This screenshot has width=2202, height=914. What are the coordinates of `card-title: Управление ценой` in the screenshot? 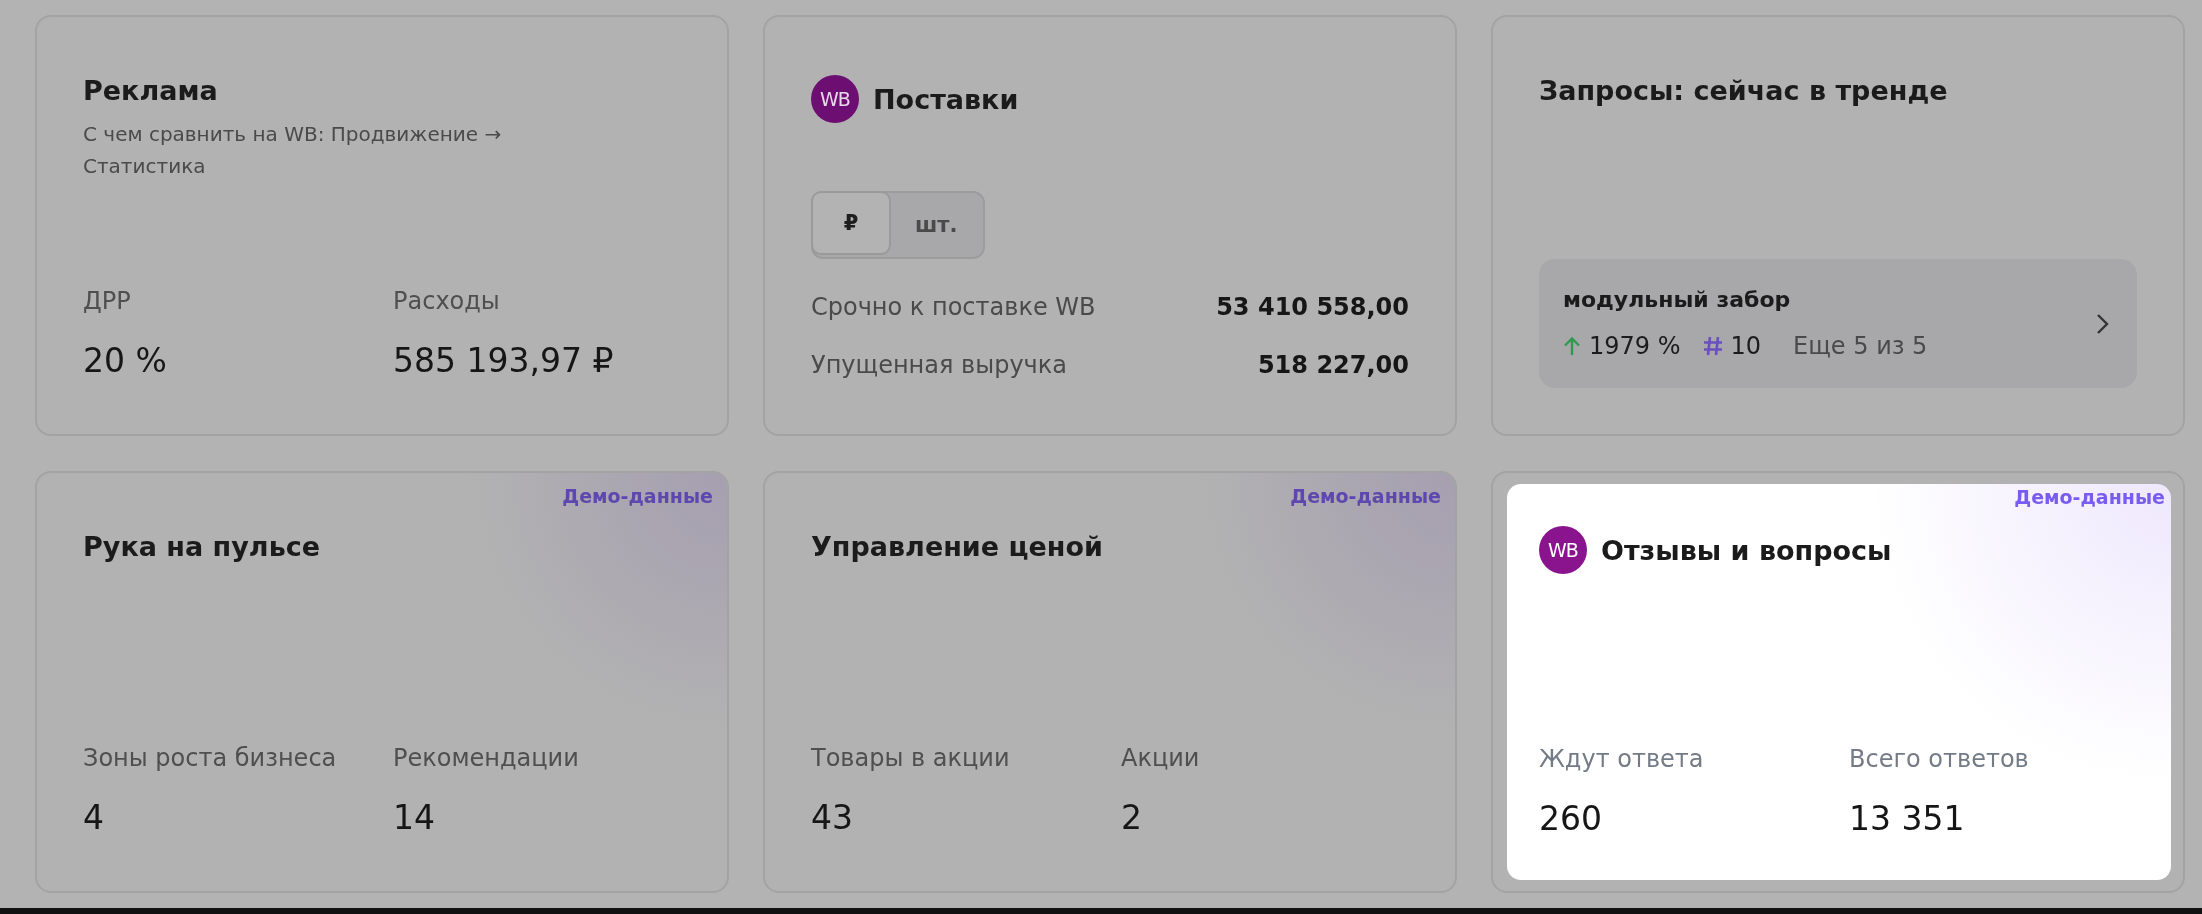 It's located at (957, 546).